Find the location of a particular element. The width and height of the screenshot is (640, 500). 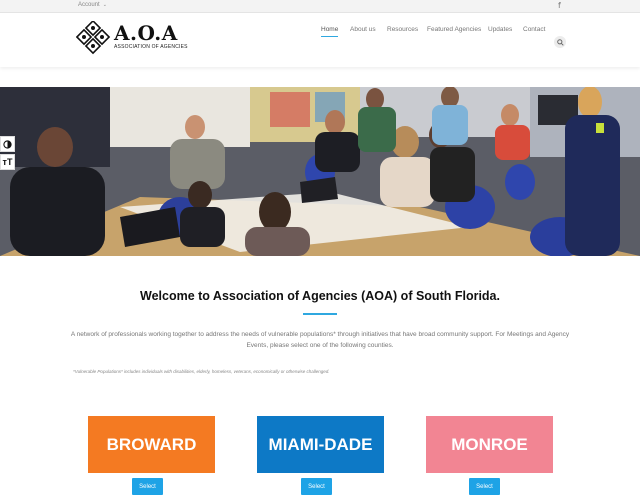

search-button is located at coordinates (560, 42).